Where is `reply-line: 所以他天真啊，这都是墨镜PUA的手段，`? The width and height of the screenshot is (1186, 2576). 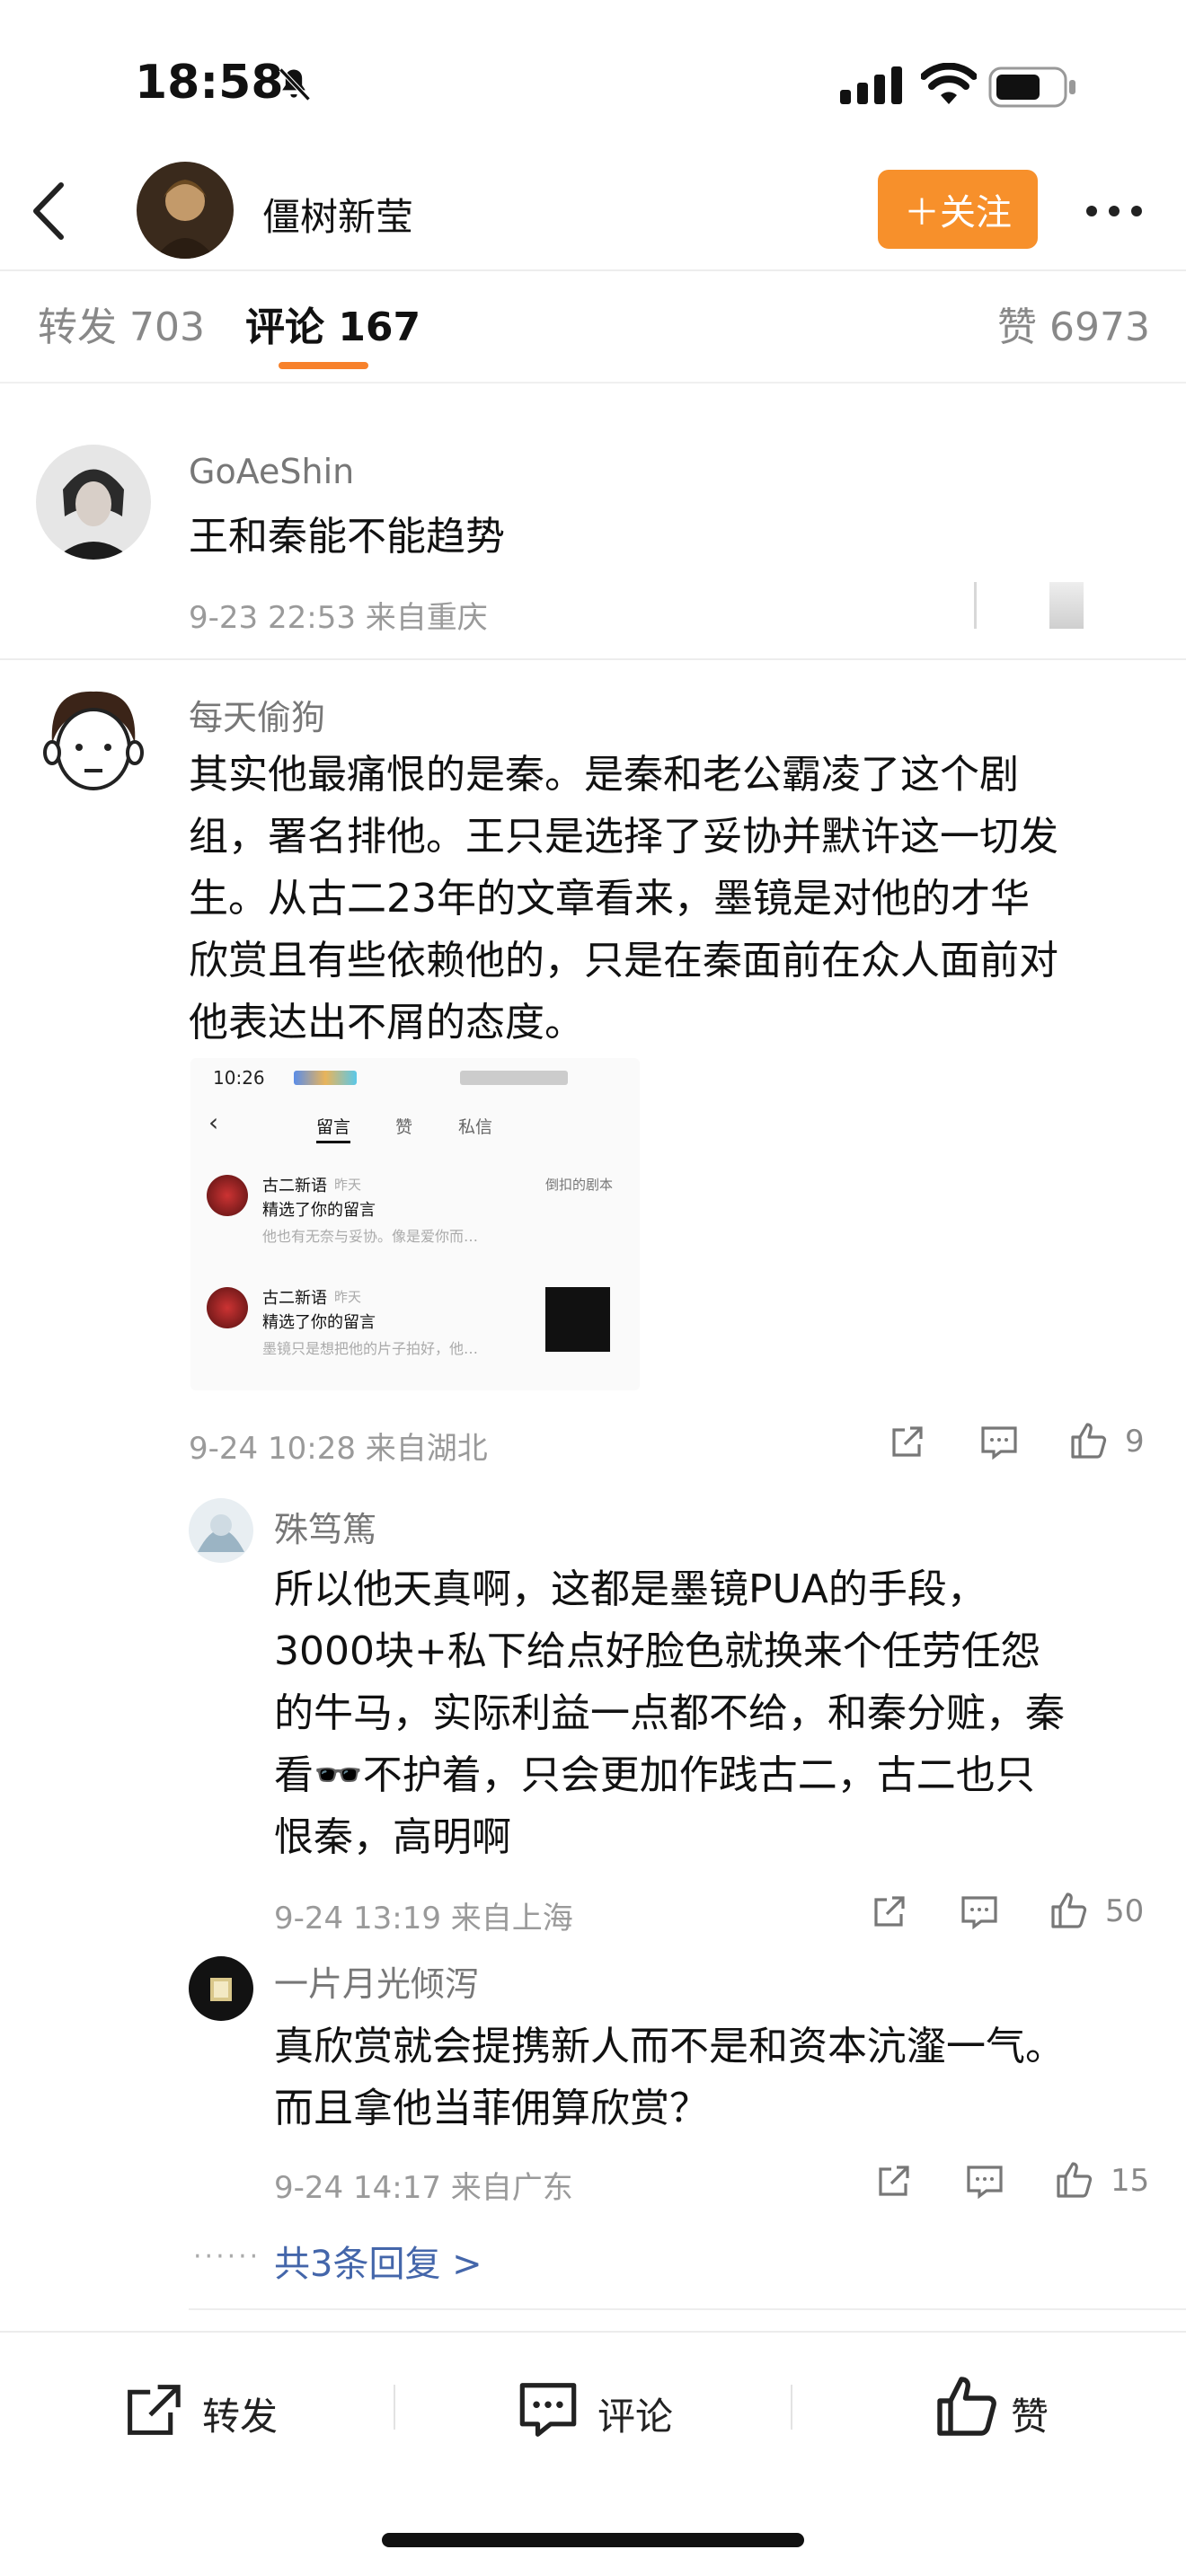 reply-line: 所以他天真啊，这都是墨镜PUA的手段， is located at coordinates (630, 1589).